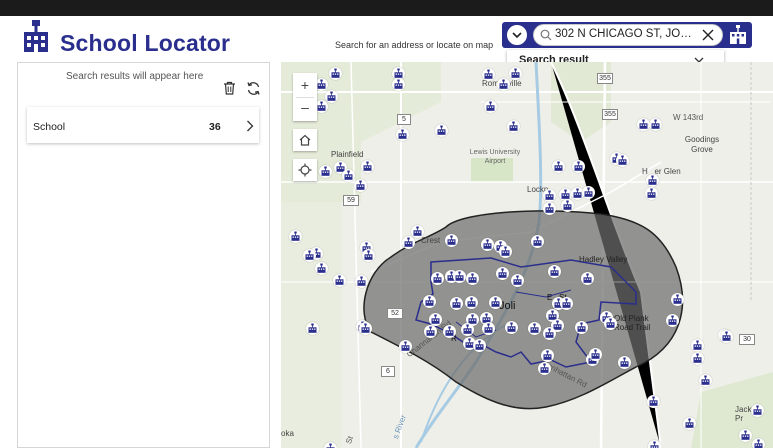 This screenshot has height=448, width=773. What do you see at coordinates (36, 36) in the screenshot?
I see `school-logo-icon` at bounding box center [36, 36].